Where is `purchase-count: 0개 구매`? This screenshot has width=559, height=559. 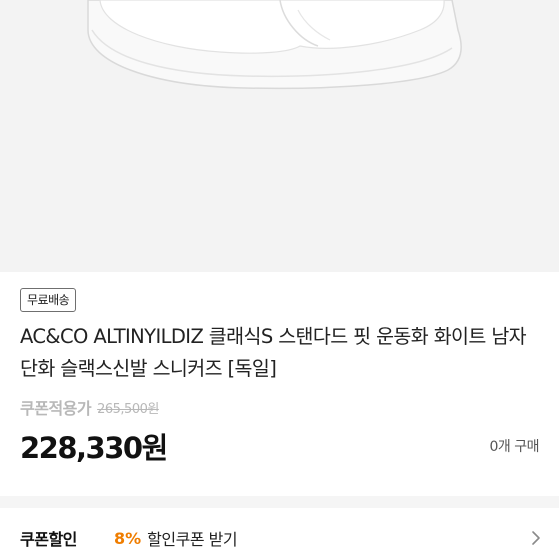 purchase-count: 0개 구매 is located at coordinates (514, 447).